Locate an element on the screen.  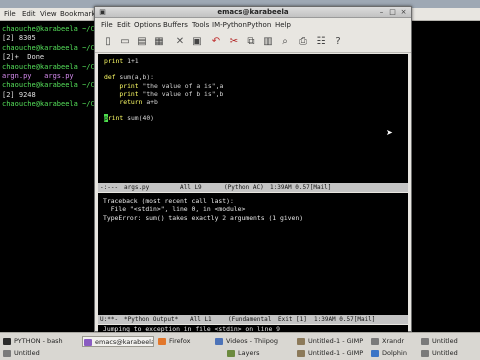
modeline-buffer-name: *Python Output* is located at coordinates (151, 319).